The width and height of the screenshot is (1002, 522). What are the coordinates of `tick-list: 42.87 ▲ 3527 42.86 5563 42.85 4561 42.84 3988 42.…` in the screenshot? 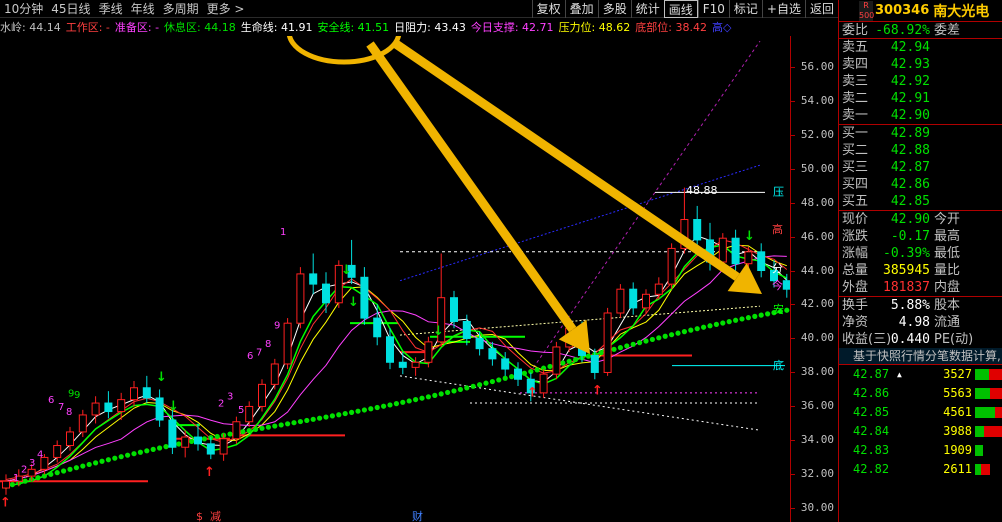 It's located at (920, 422).